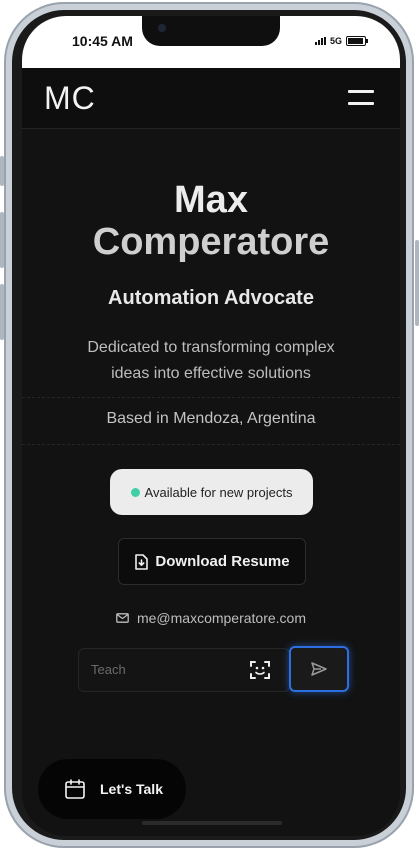 The height and width of the screenshot is (854, 420). Describe the element at coordinates (142, 561) in the screenshot. I see `file-download-icon` at that location.